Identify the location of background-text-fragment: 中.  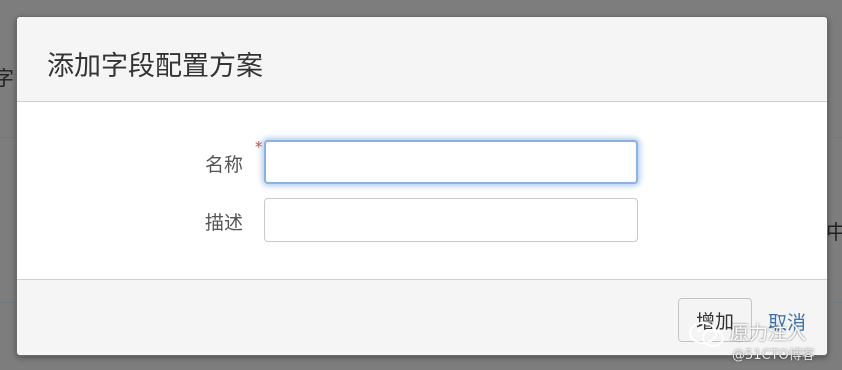
(834, 232).